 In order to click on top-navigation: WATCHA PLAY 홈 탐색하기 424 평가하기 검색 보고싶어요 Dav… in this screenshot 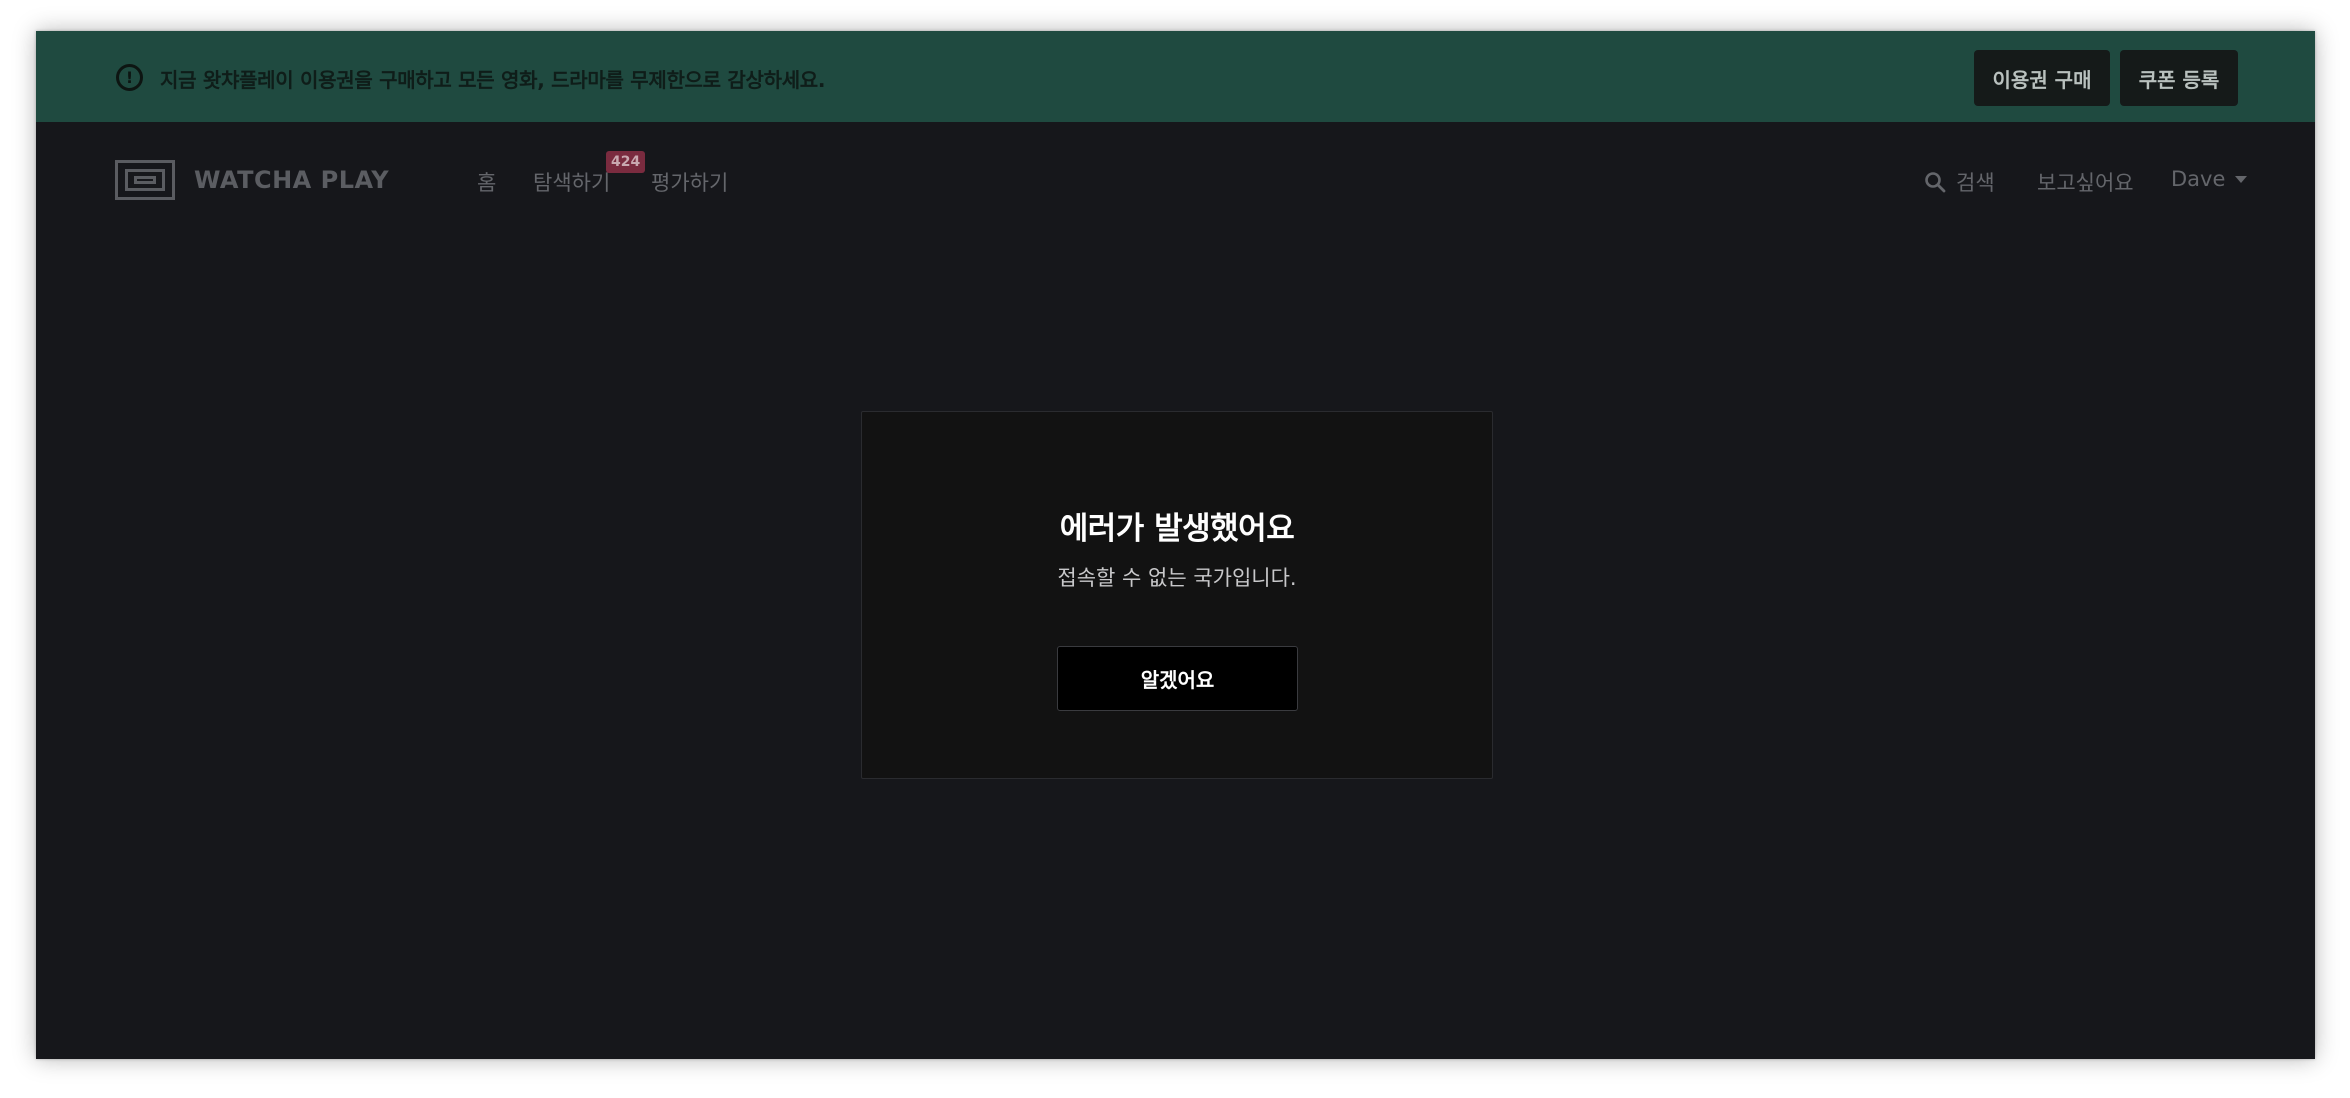, I will do `click(1175, 172)`.